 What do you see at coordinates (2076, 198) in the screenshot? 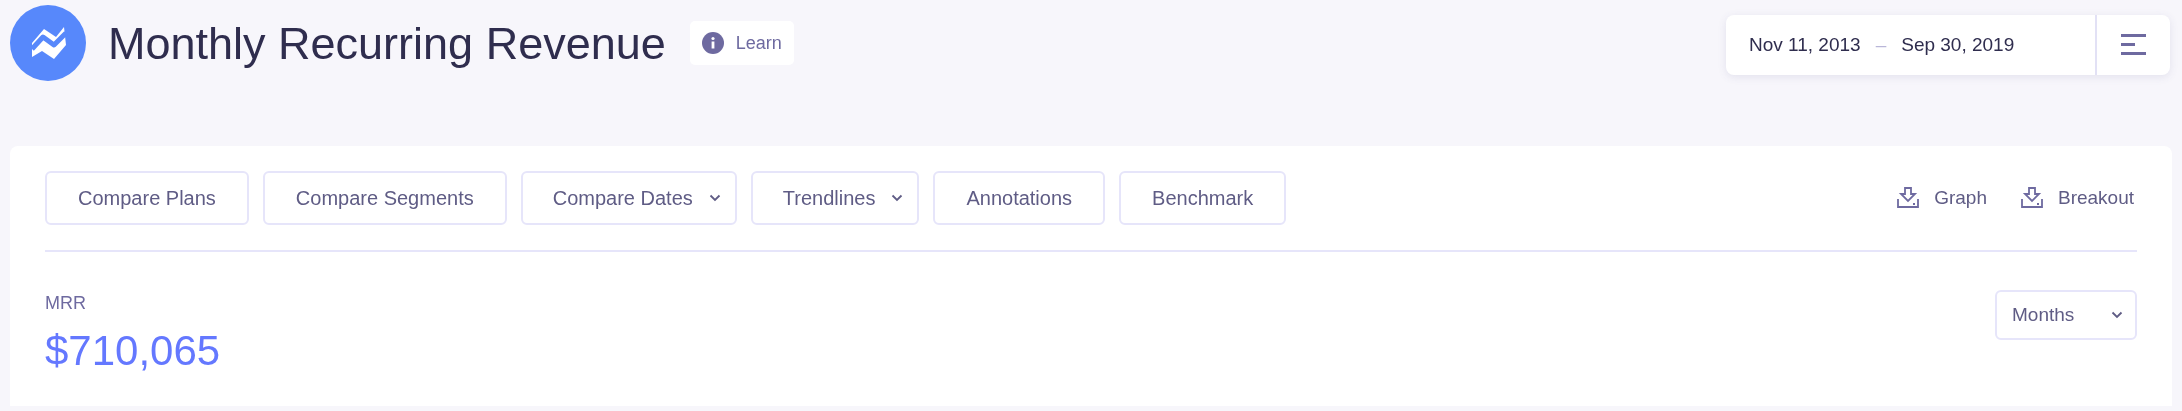
I see `export-button: Breakout` at bounding box center [2076, 198].